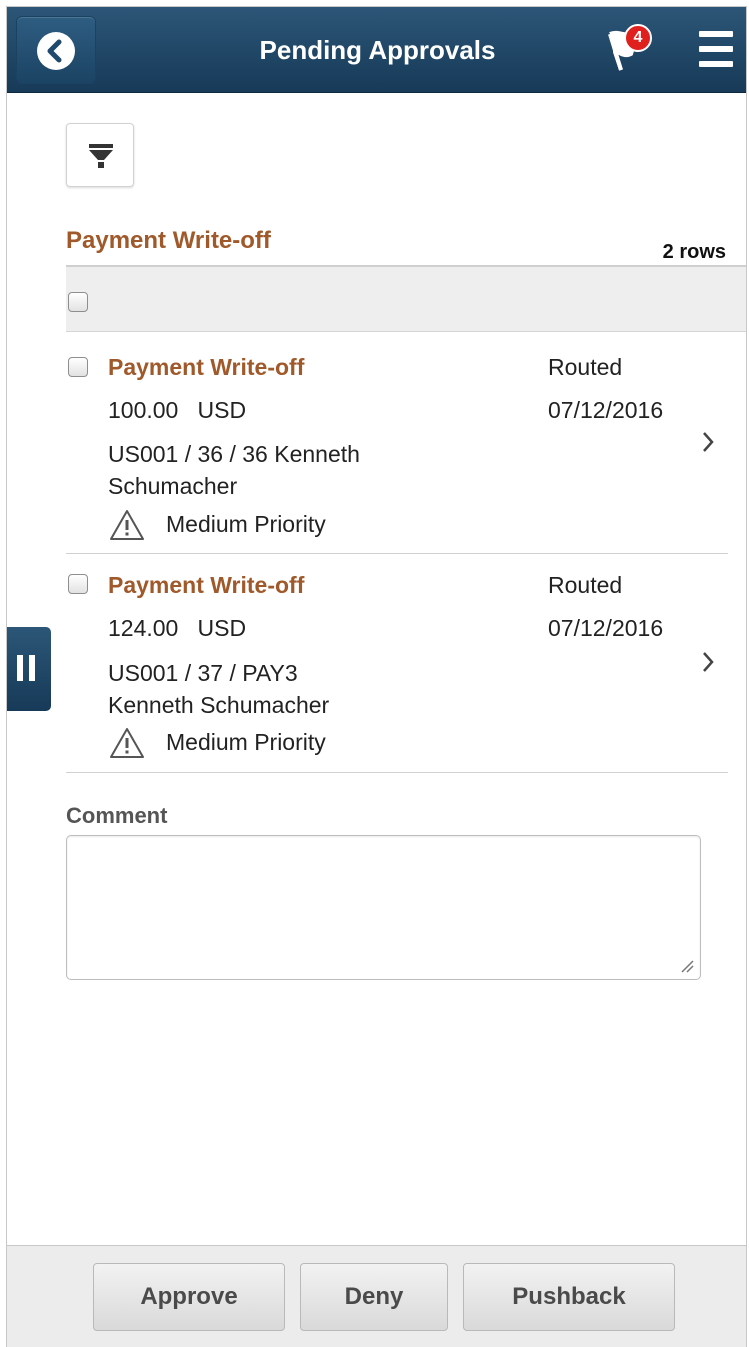 This screenshot has width=749, height=1347. What do you see at coordinates (638, 38) in the screenshot?
I see `notification-count-badge: 4` at bounding box center [638, 38].